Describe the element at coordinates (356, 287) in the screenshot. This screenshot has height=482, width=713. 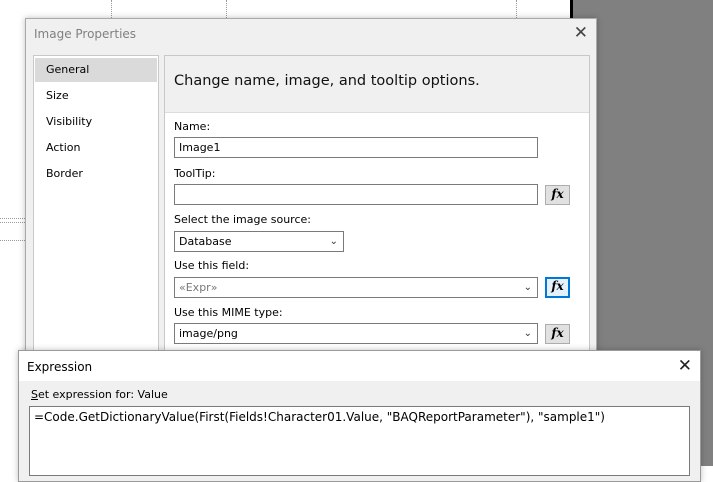
I see `use-field-select: «Expr» ⌄` at that location.